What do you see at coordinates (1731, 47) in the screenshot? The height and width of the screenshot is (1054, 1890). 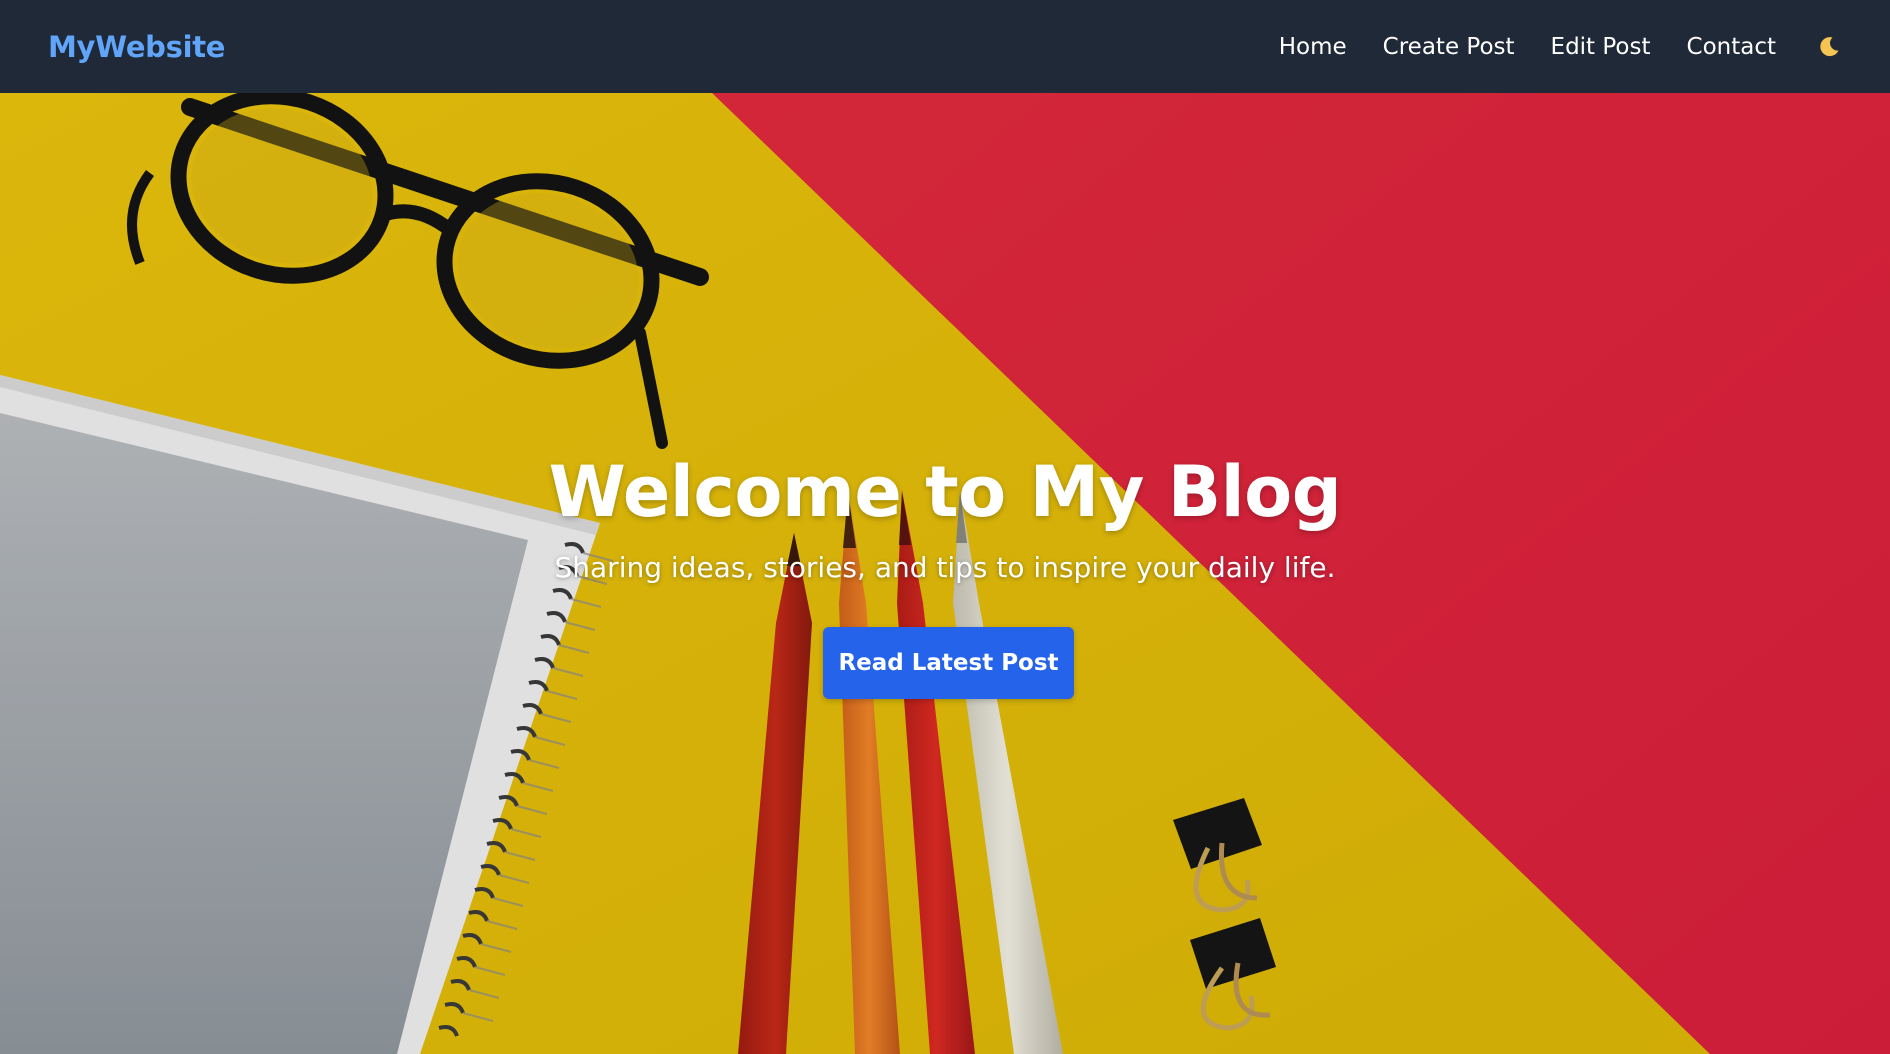 I see `nav-link-contact: Contact` at bounding box center [1731, 47].